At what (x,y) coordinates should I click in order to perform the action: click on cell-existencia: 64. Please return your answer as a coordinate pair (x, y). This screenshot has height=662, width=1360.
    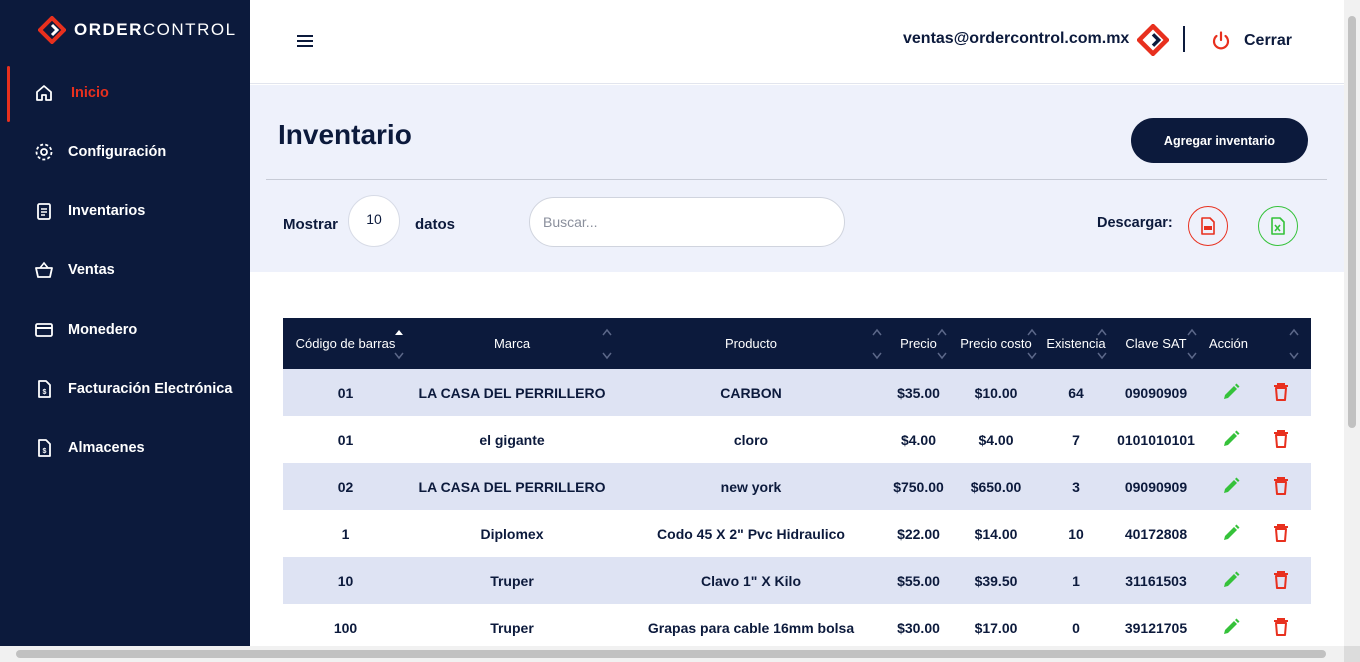
    Looking at the image, I should click on (1076, 392).